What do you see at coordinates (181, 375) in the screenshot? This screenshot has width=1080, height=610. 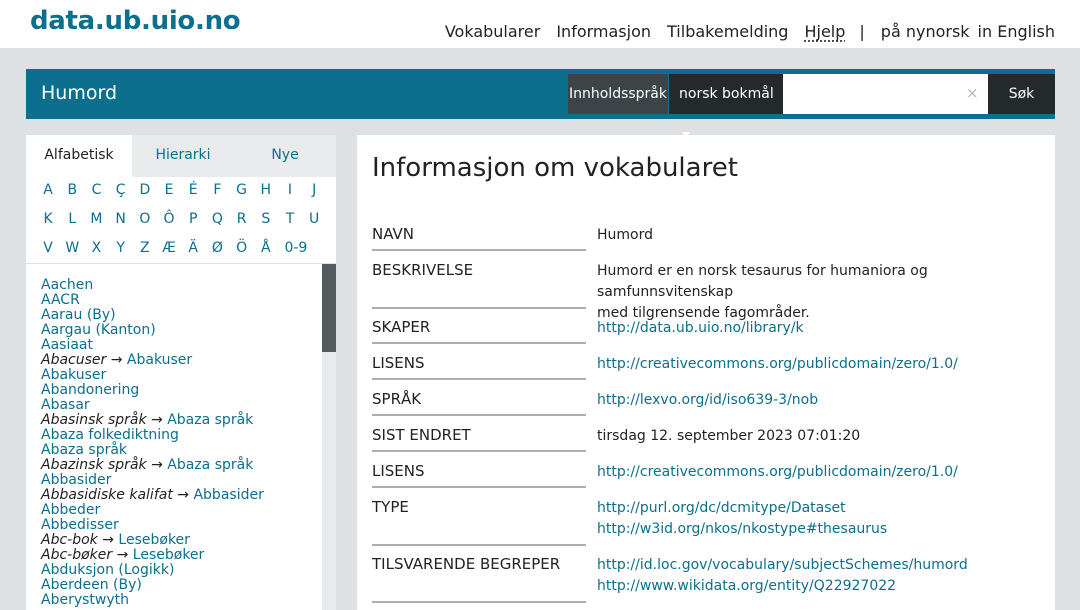 I see `list-item: Abakuser` at bounding box center [181, 375].